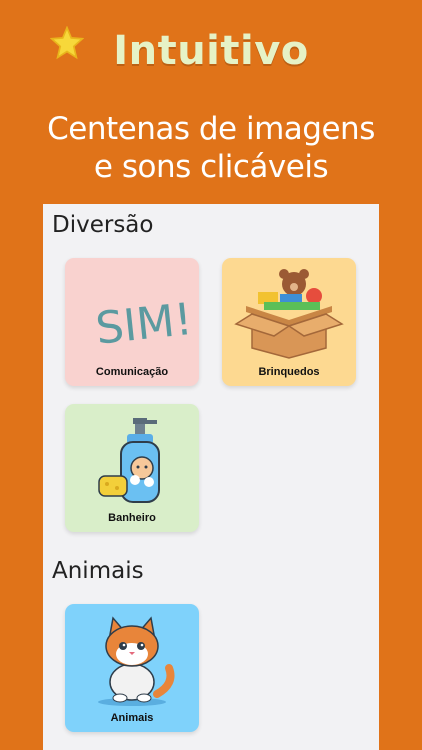 The width and height of the screenshot is (422, 750). I want to click on sim-image-text: SIM!, so click(143, 324).